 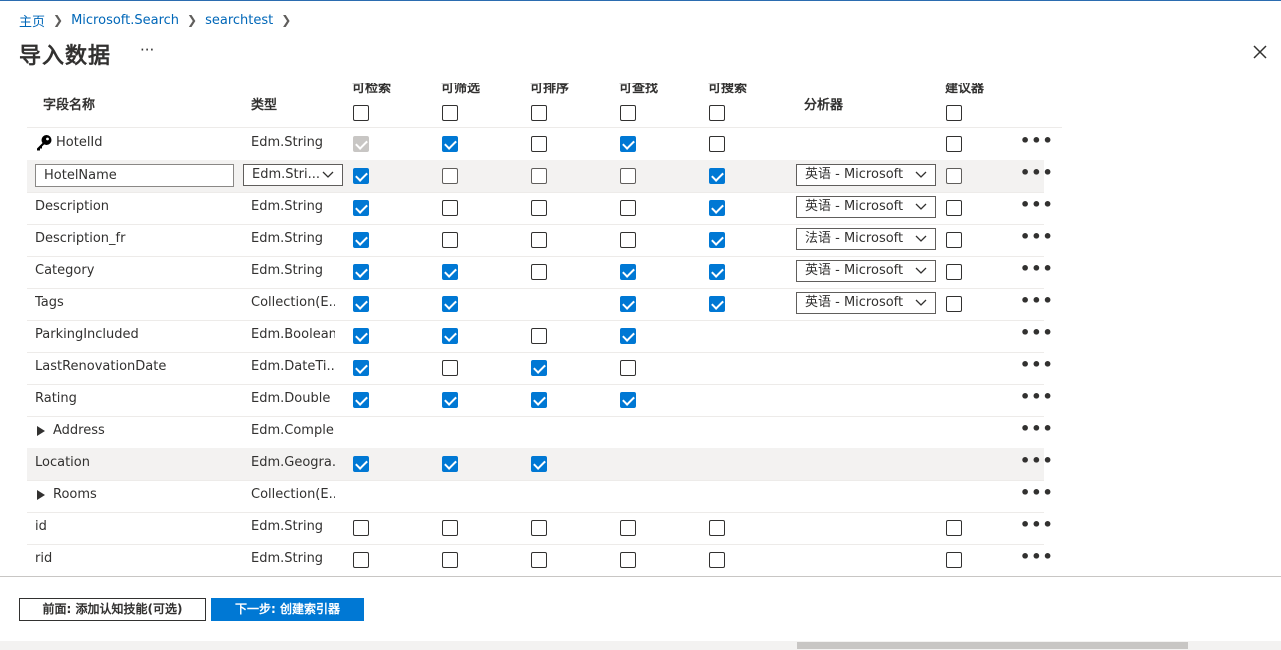 What do you see at coordinates (1260, 52) in the screenshot?
I see `close-icon` at bounding box center [1260, 52].